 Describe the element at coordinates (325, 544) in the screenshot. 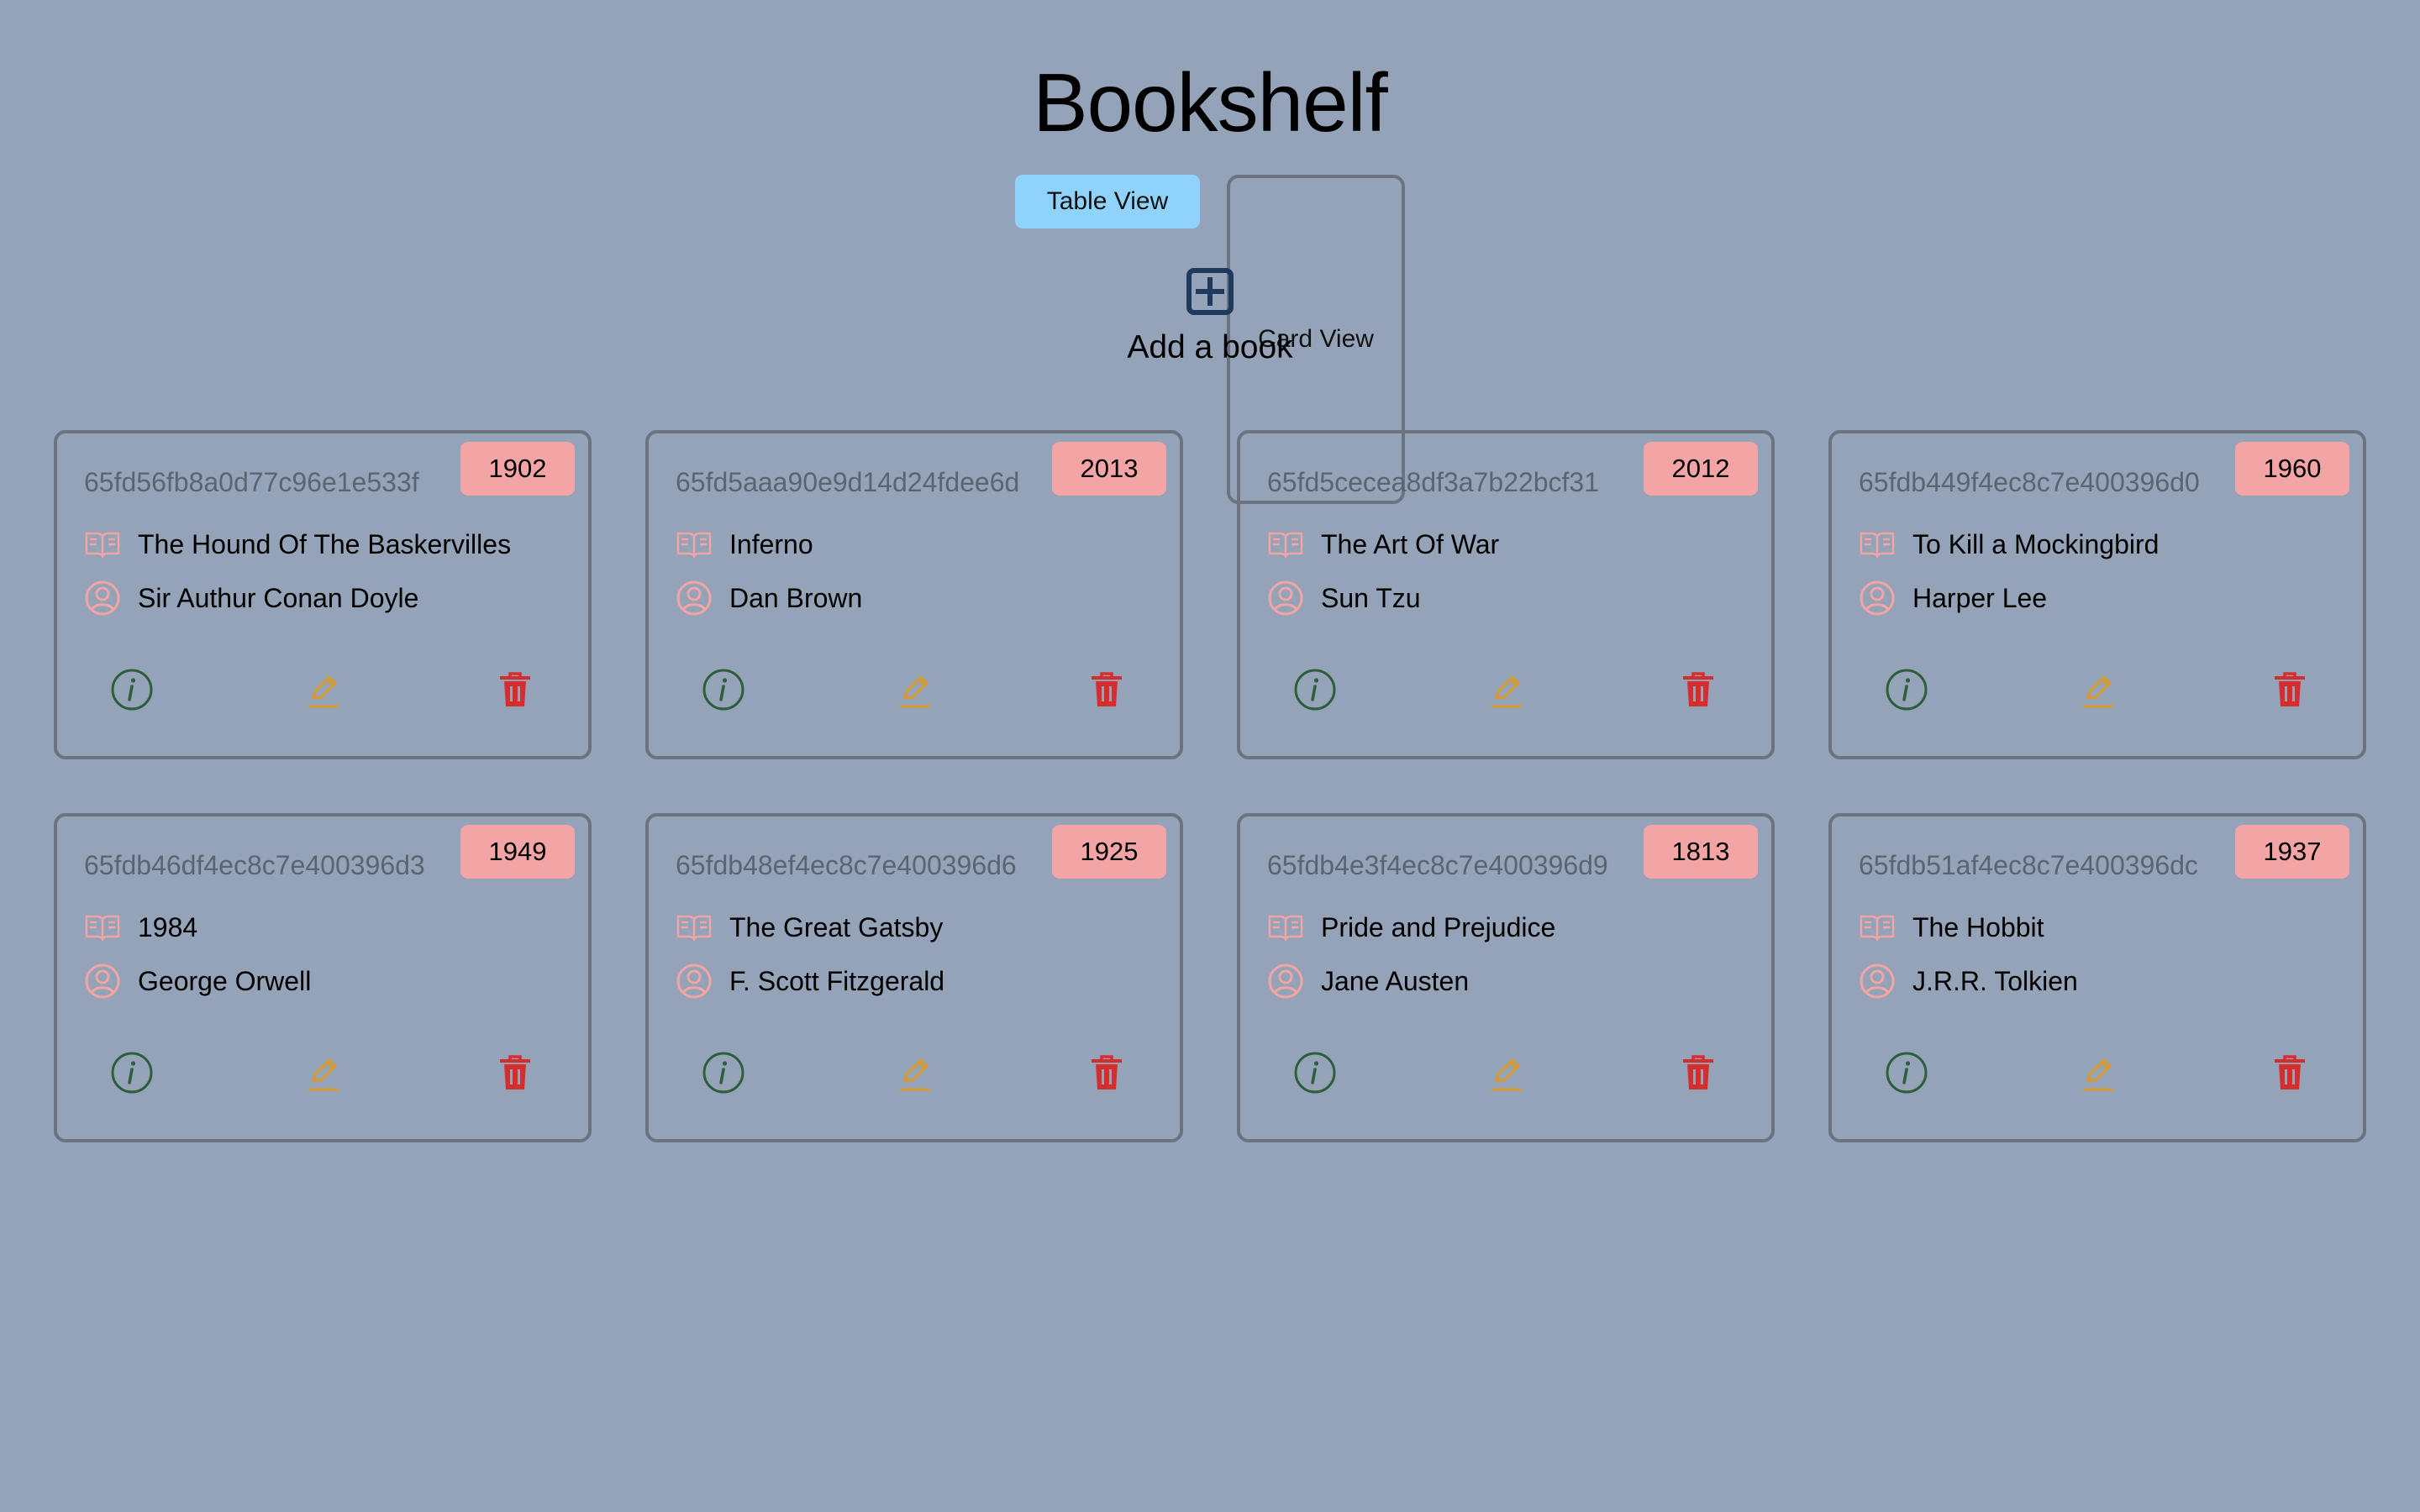

I see `book-title: The Hound Of The Baskervilles` at that location.